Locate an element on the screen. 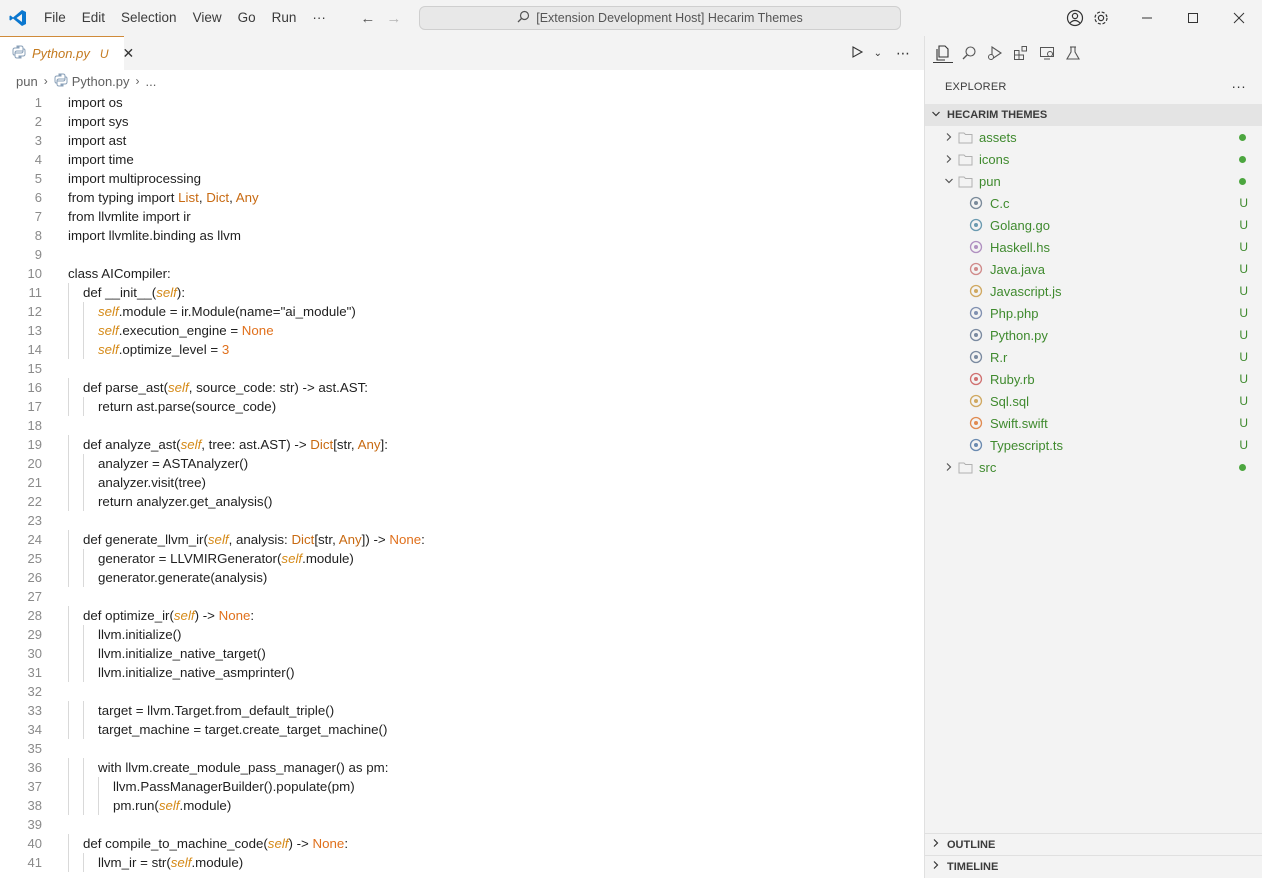 This screenshot has height=878, width=1262. tab-python-py: Python.py U ✕ is located at coordinates (67, 53).